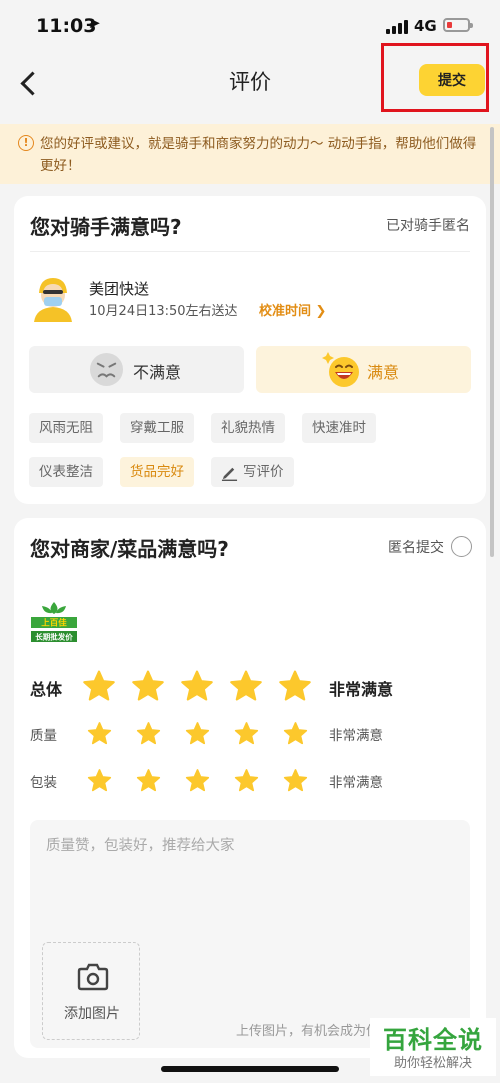 This screenshot has width=500, height=1083. I want to click on rating-label: 总体, so click(46, 689).